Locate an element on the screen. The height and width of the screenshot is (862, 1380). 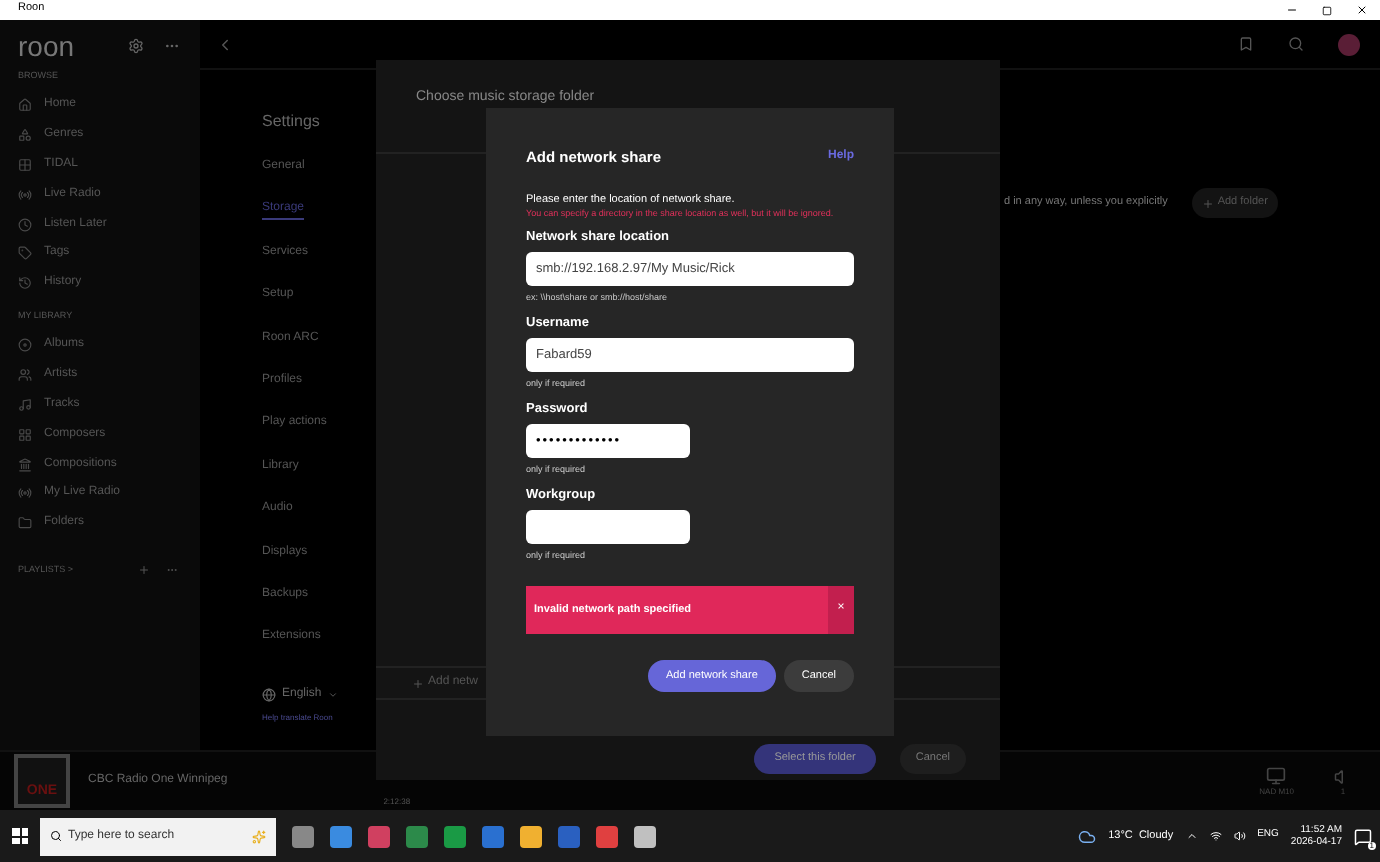
disc-icon is located at coordinates (25, 345).